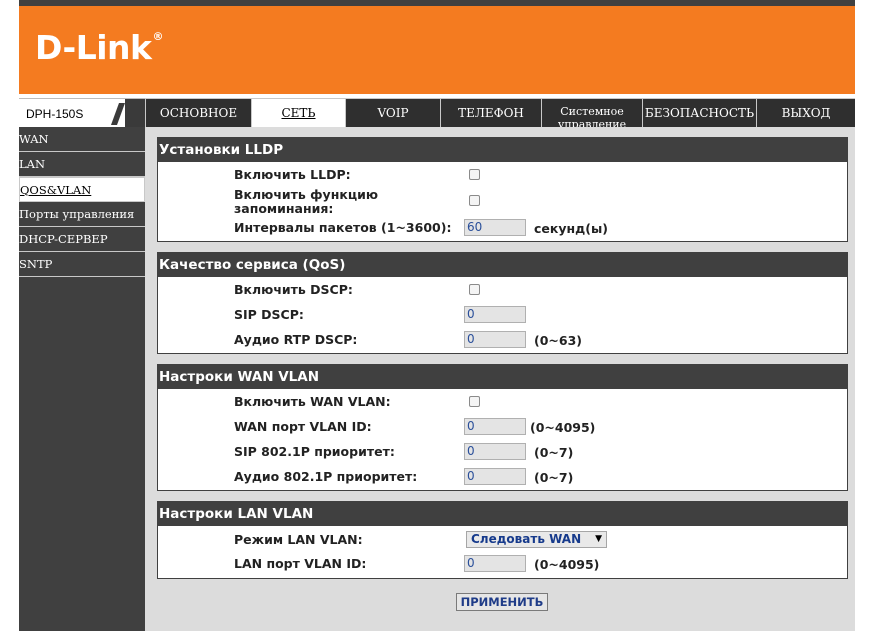 The width and height of the screenshot is (873, 631). What do you see at coordinates (82, 264) in the screenshot?
I see `sidebar-item-sntp: SNTP` at bounding box center [82, 264].